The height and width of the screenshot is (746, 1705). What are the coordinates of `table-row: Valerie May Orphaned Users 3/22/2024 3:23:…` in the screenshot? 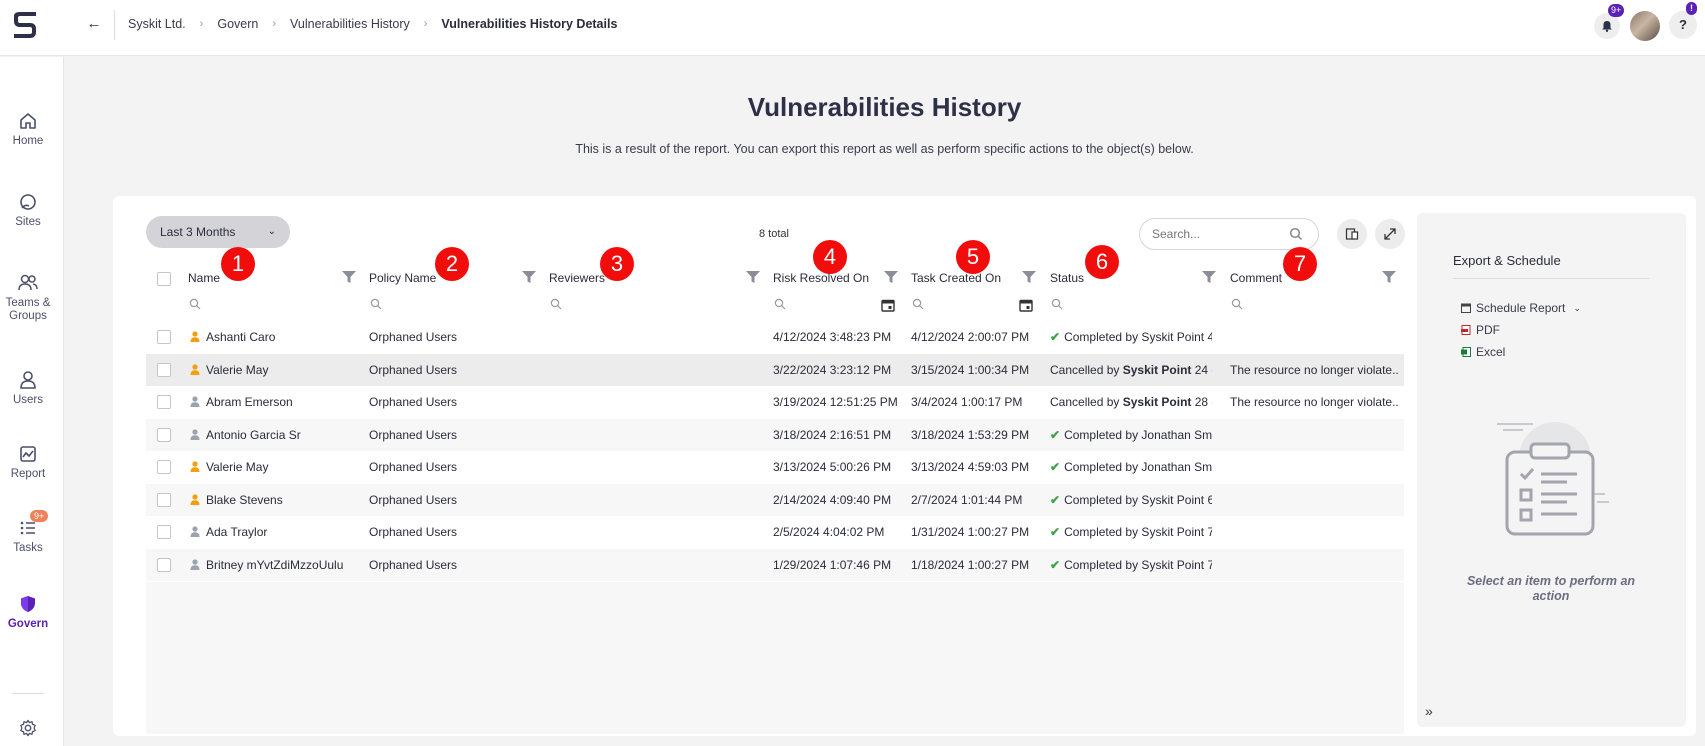 It's located at (775, 369).